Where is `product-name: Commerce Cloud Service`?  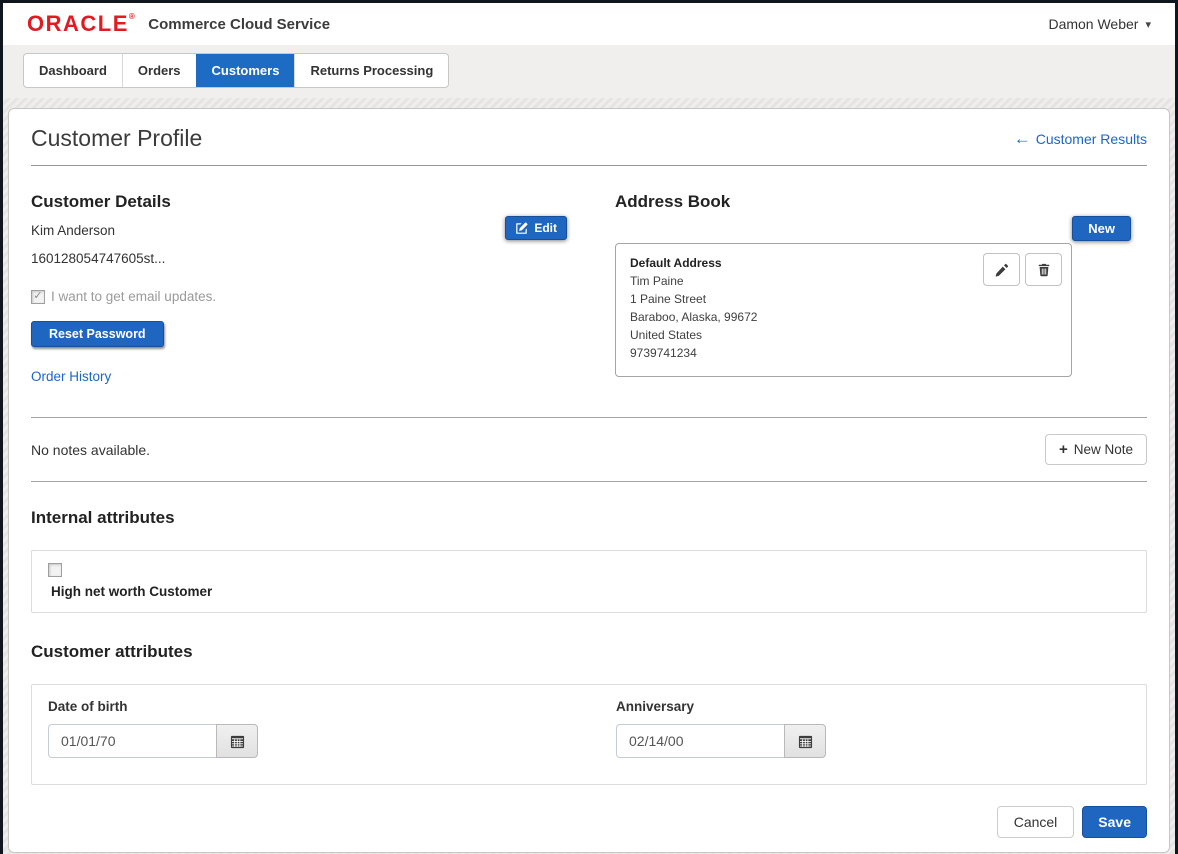 product-name: Commerce Cloud Service is located at coordinates (239, 24).